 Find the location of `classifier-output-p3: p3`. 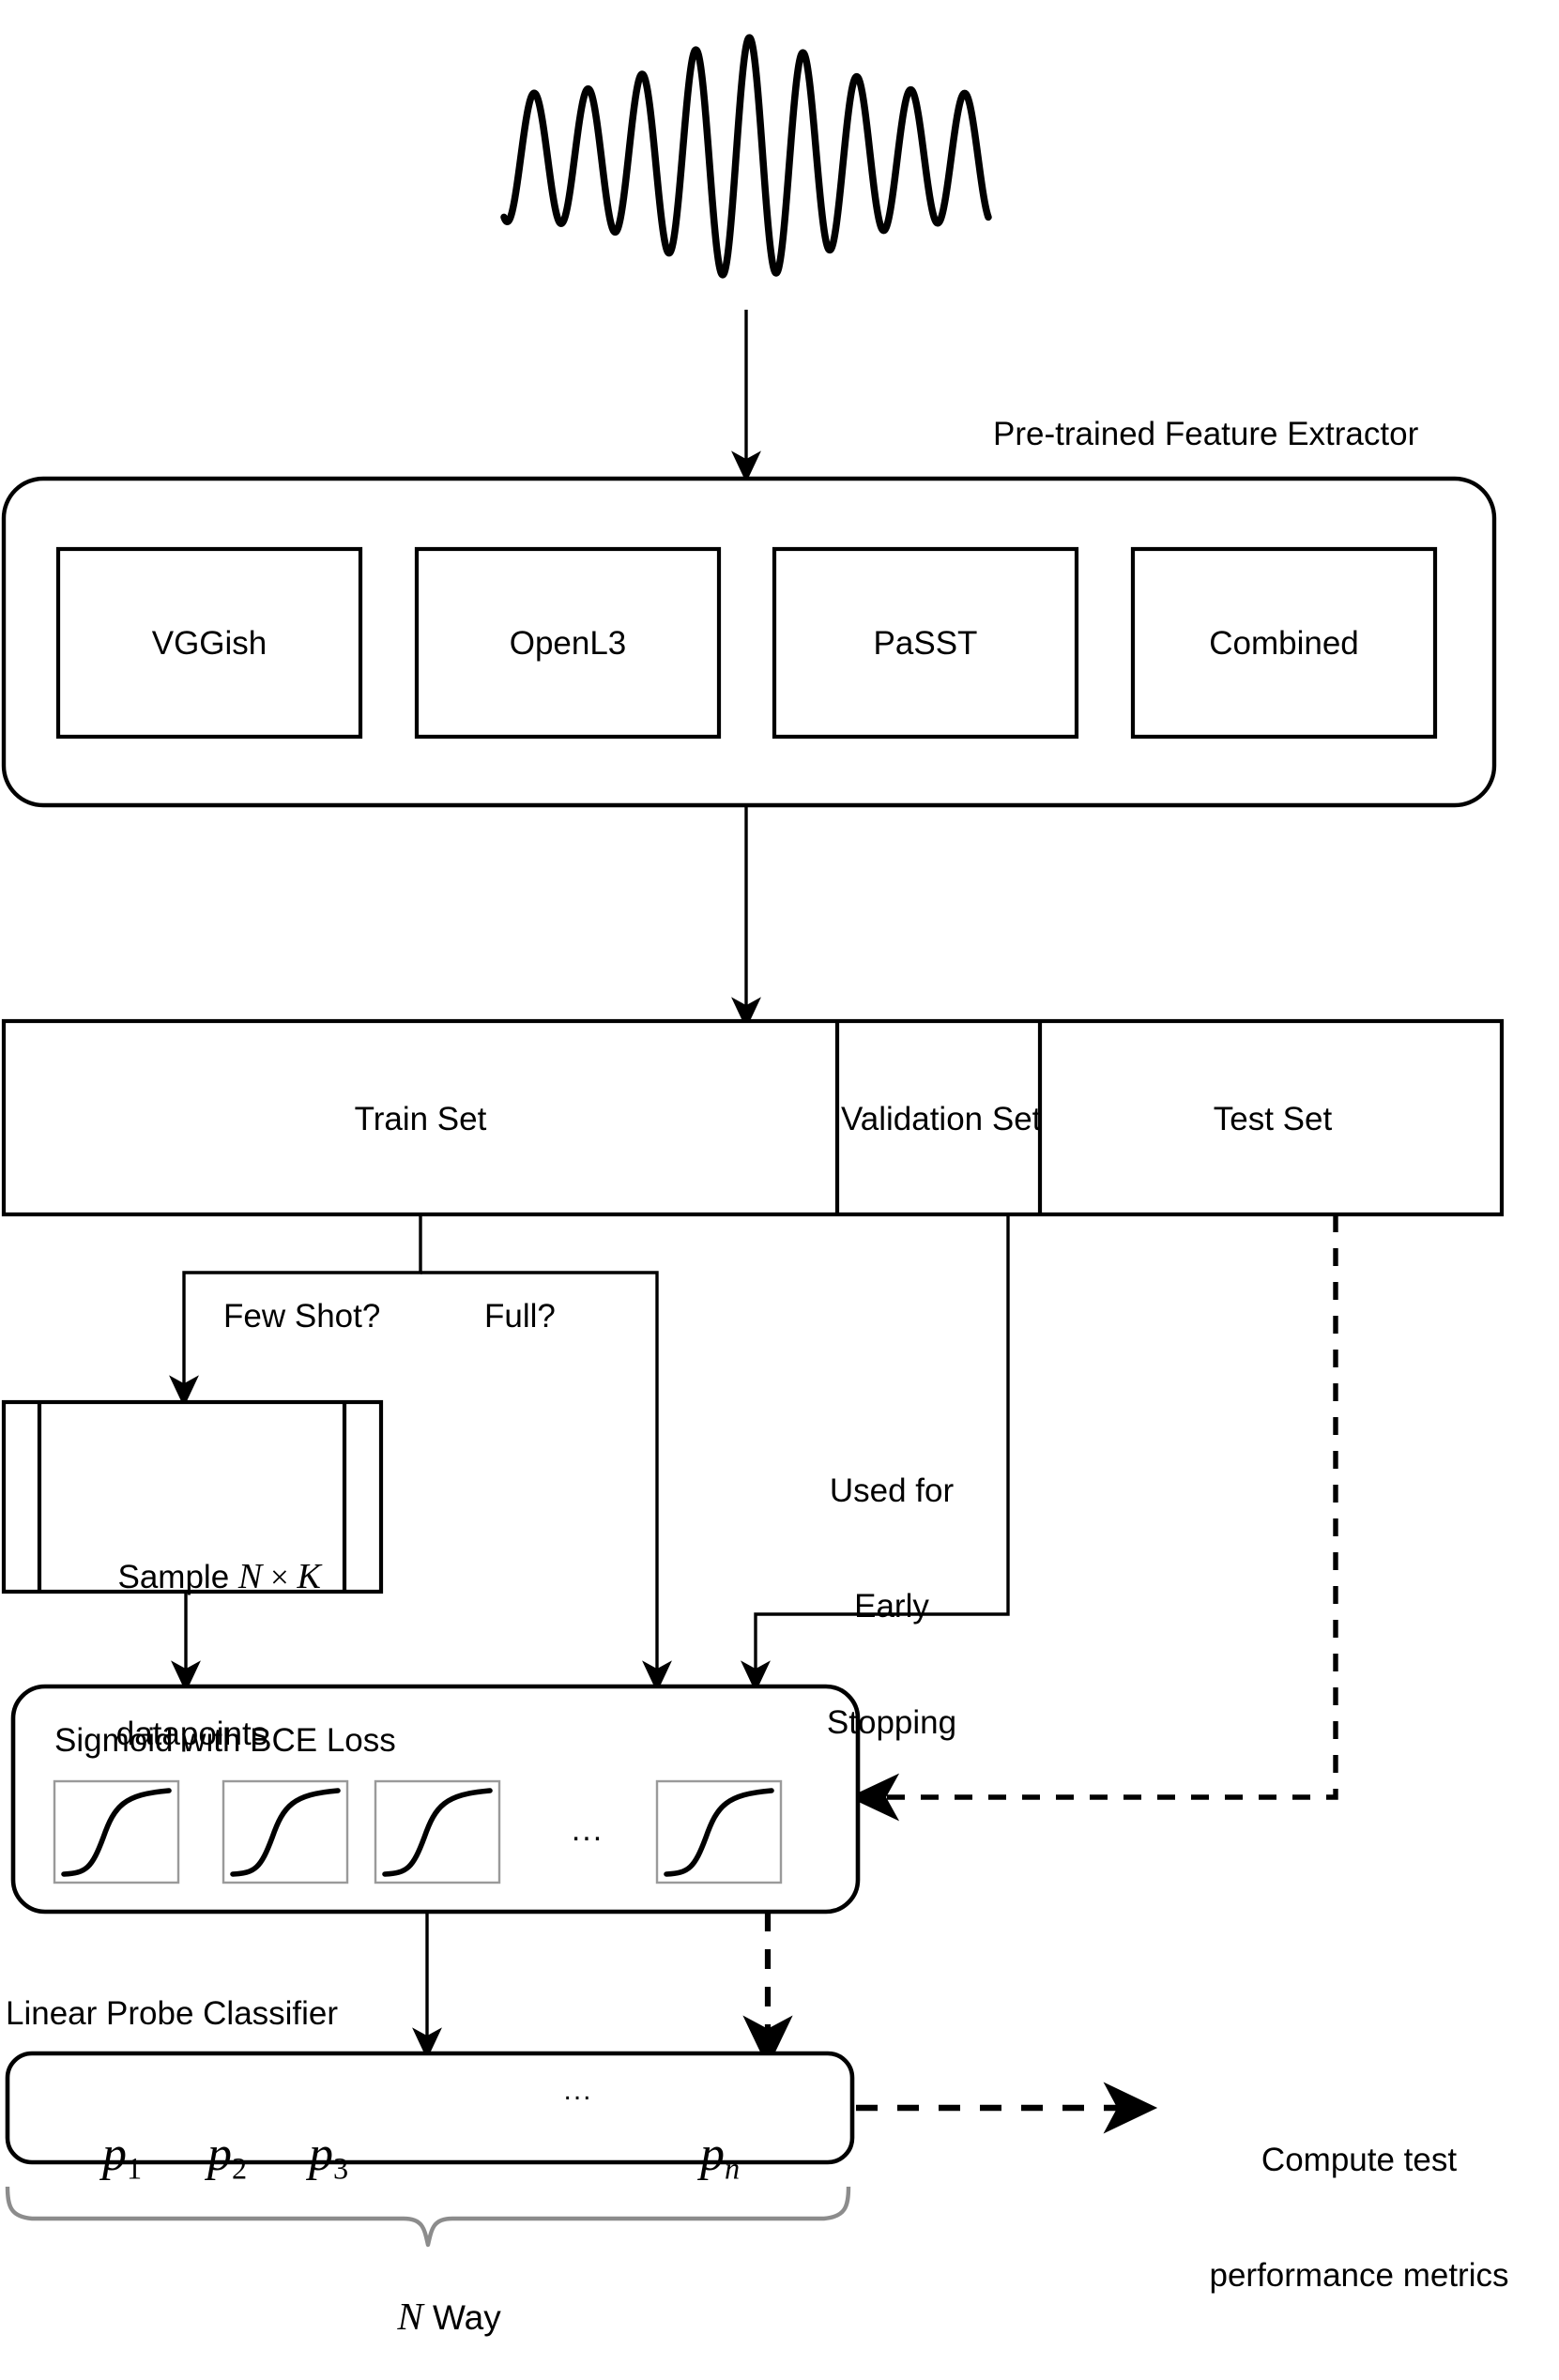

classifier-output-p3: p3 is located at coordinates (304, 2156).